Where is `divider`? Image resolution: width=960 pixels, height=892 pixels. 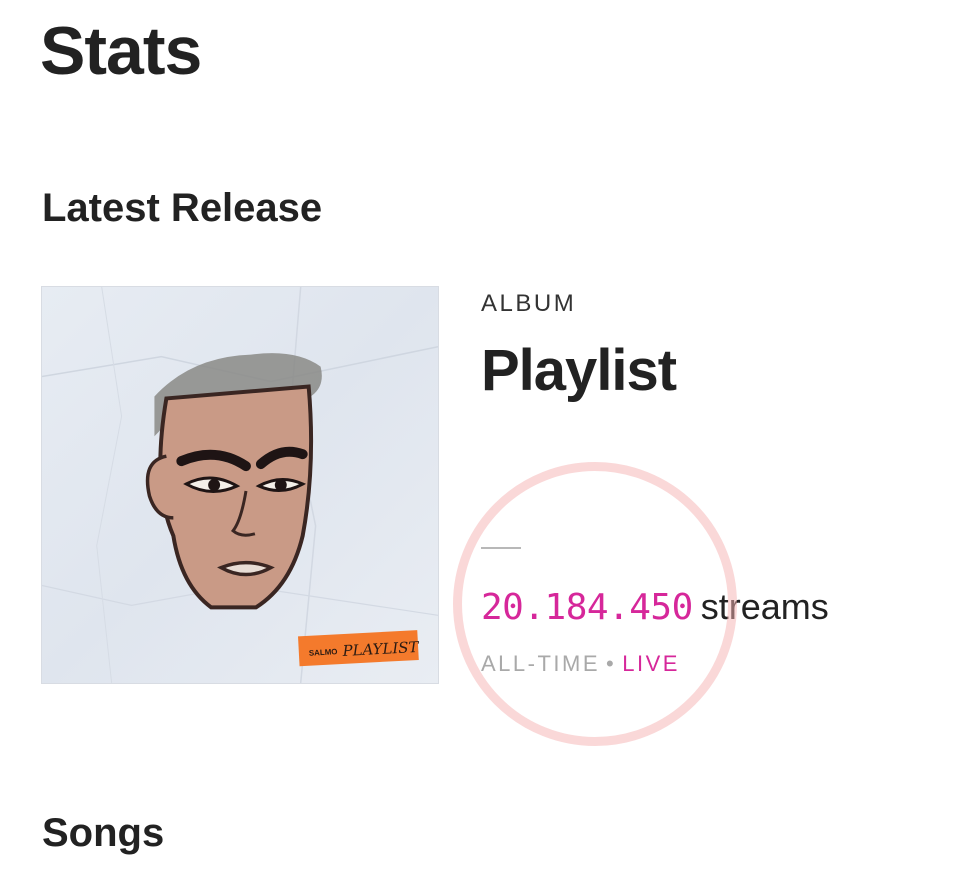
divider is located at coordinates (501, 548).